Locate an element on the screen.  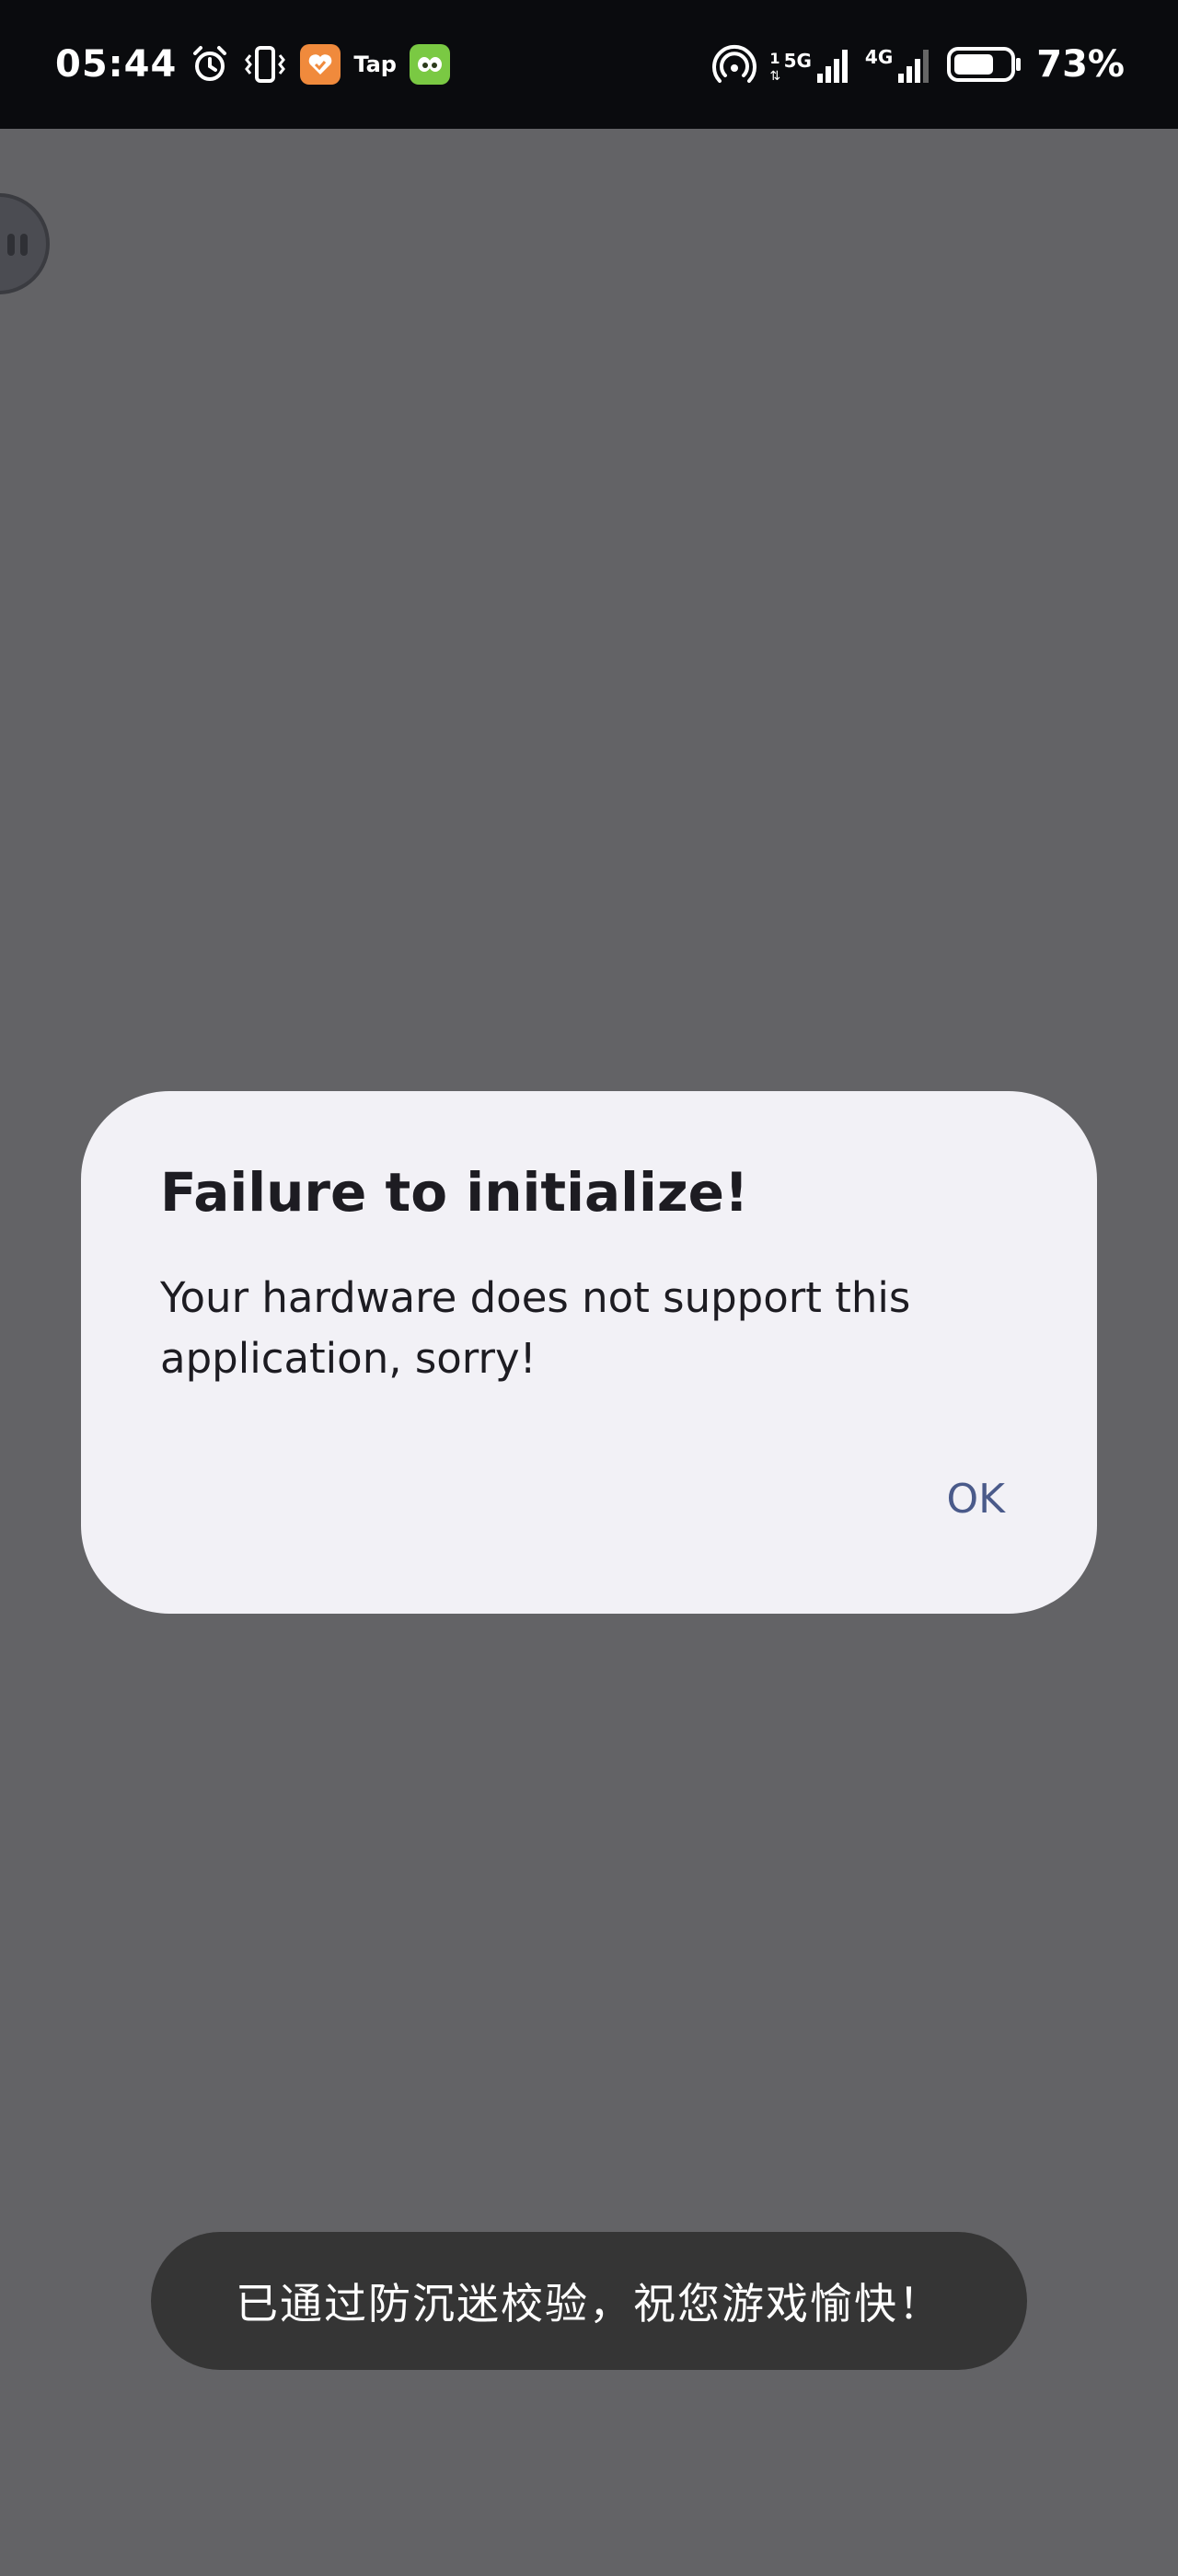
alarm-icon is located at coordinates (210, 64).